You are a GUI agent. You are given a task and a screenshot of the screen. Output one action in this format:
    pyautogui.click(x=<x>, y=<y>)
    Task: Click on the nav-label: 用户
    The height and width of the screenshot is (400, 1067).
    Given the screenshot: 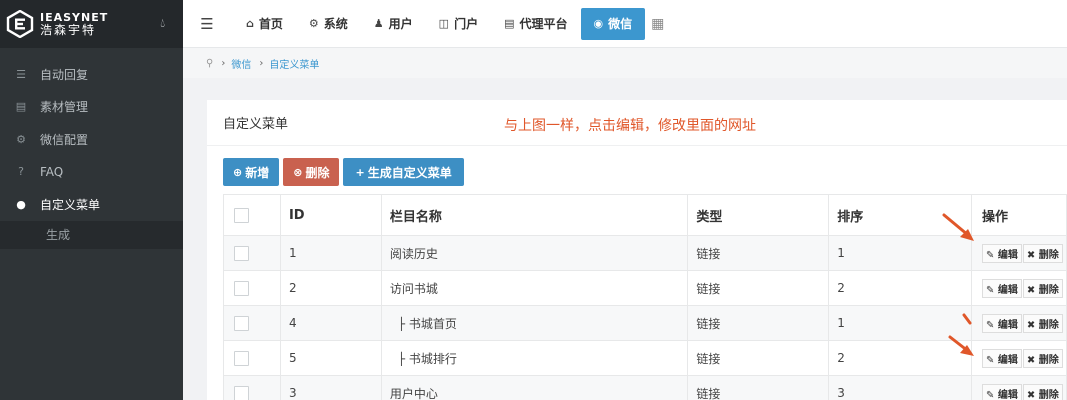 What is the action you would take?
    pyautogui.click(x=400, y=24)
    